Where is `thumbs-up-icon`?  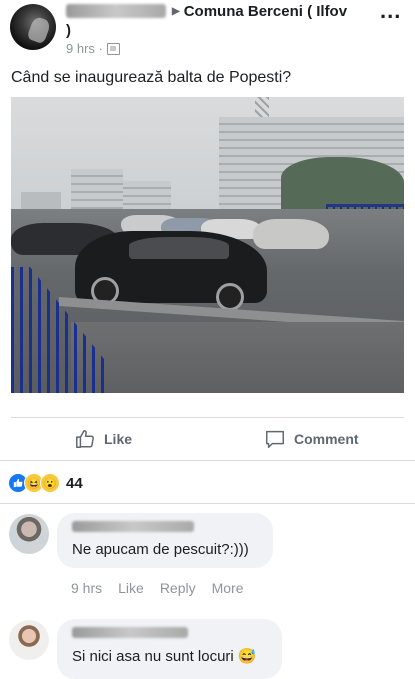
thumbs-up-icon is located at coordinates (85, 439).